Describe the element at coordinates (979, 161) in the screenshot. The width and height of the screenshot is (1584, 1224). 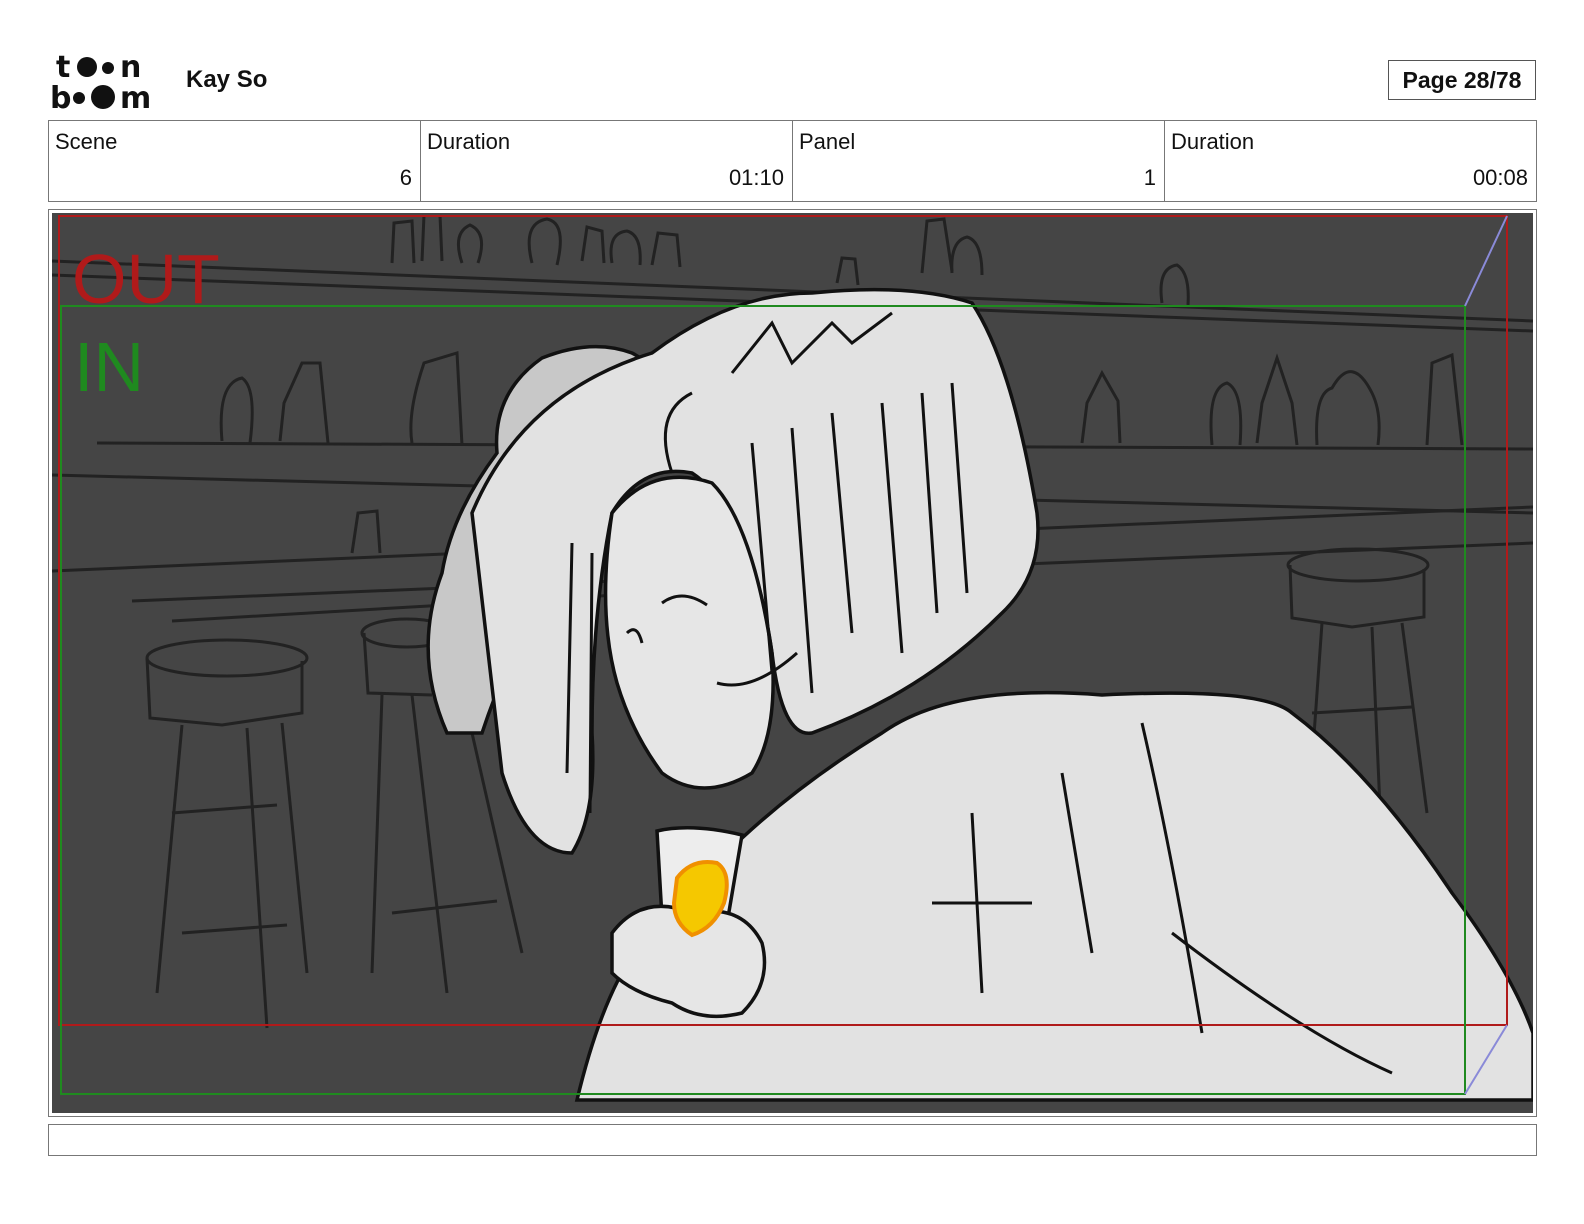
I see `panel-cell: Panel 1` at that location.